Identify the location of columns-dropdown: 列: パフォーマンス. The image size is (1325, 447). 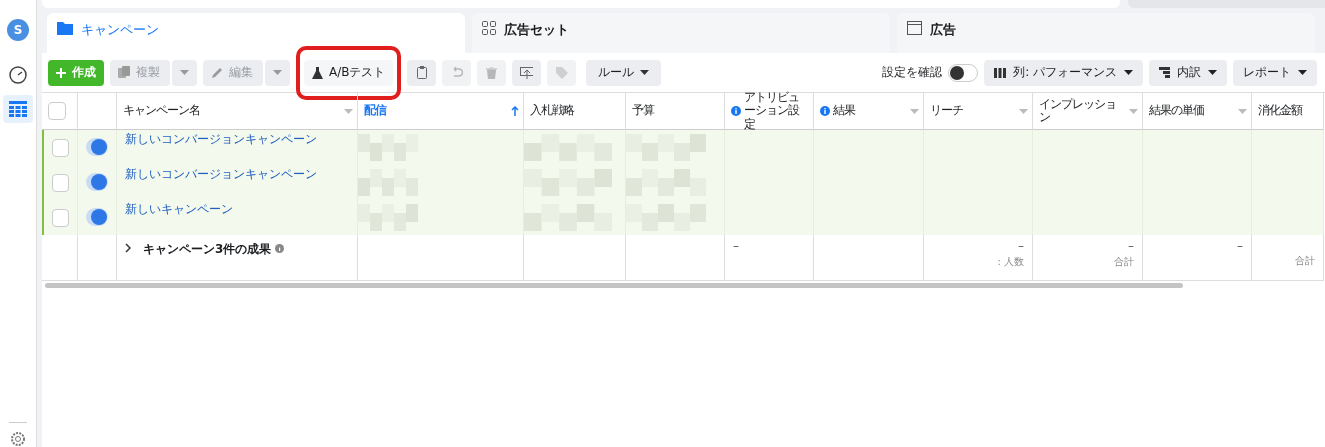
(1063, 72).